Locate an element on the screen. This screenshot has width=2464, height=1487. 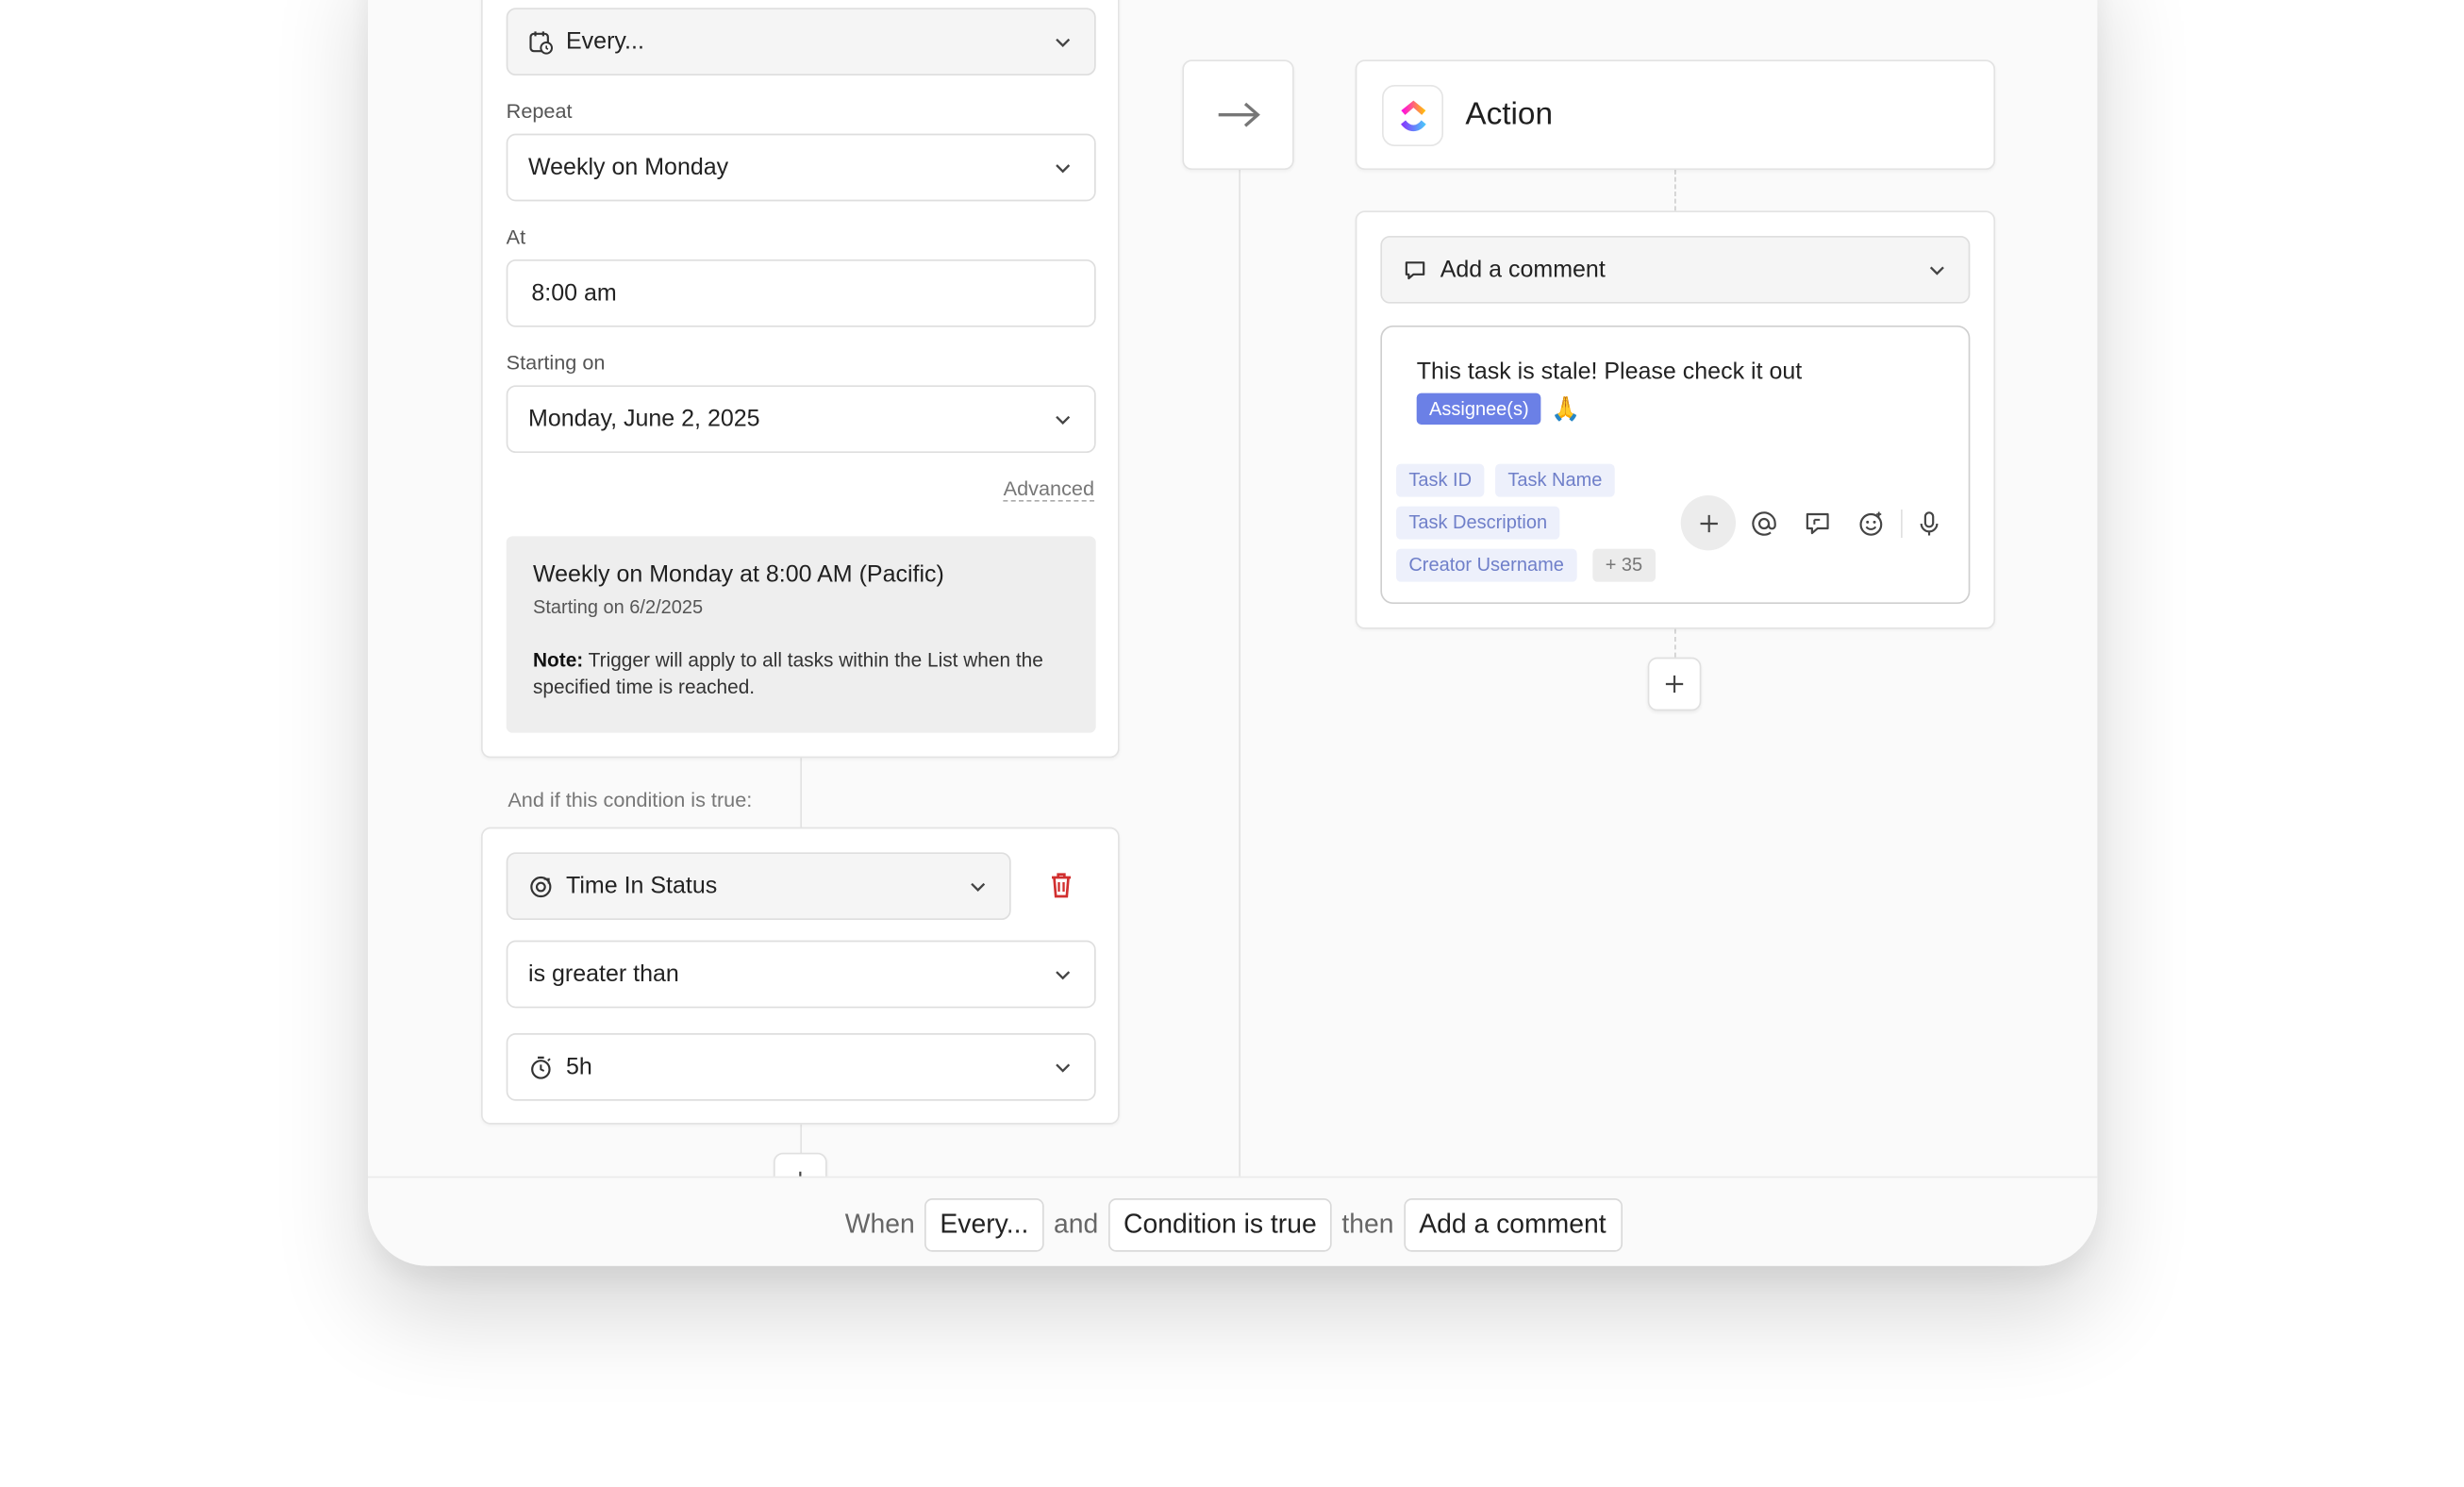
action-header-card: Action is located at coordinates (1676, 115).